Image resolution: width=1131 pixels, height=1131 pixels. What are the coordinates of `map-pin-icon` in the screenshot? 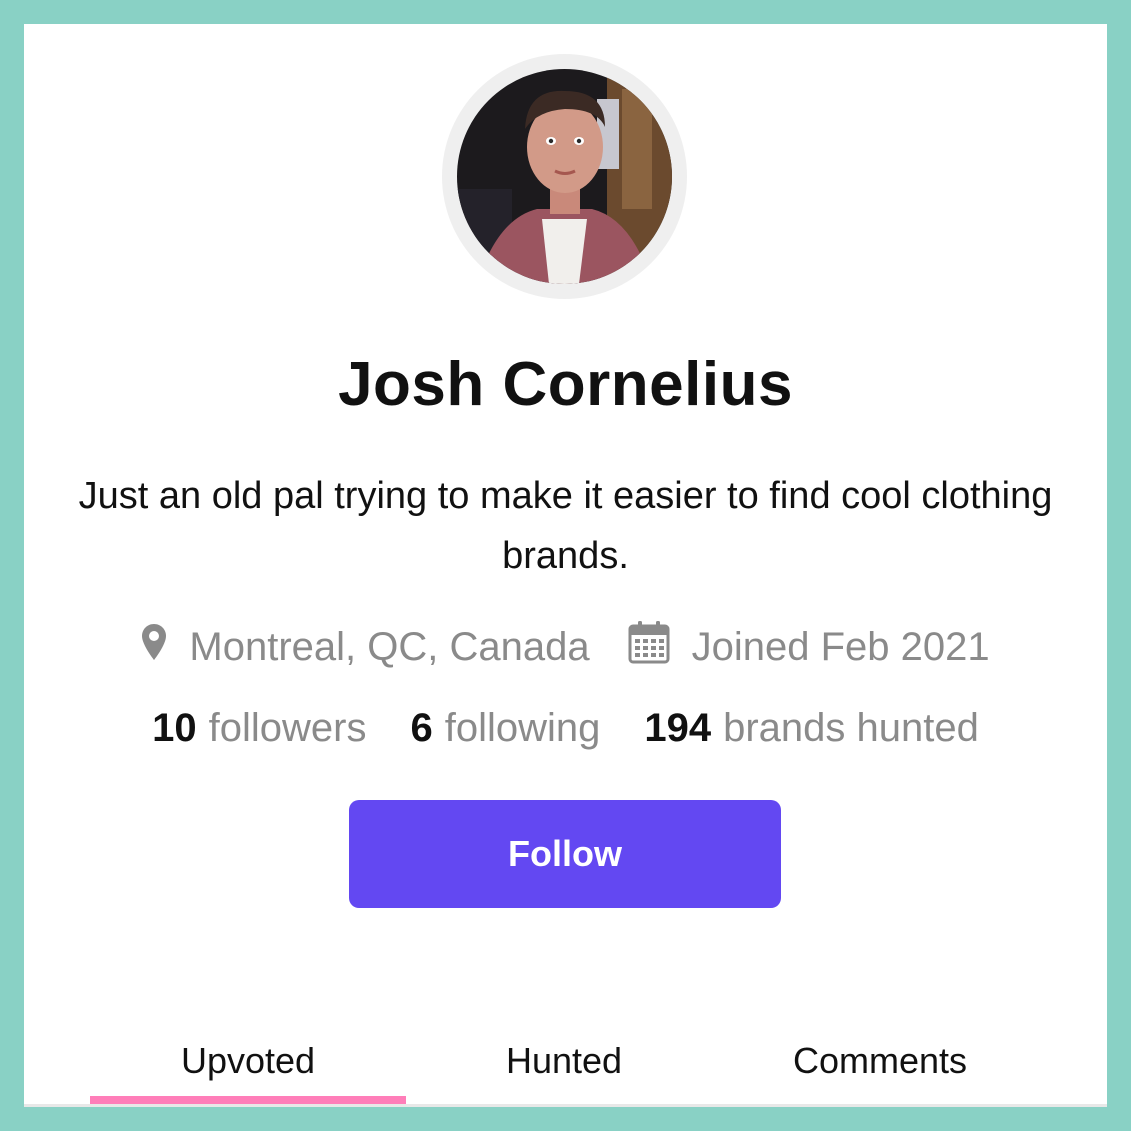 It's located at (154, 647).